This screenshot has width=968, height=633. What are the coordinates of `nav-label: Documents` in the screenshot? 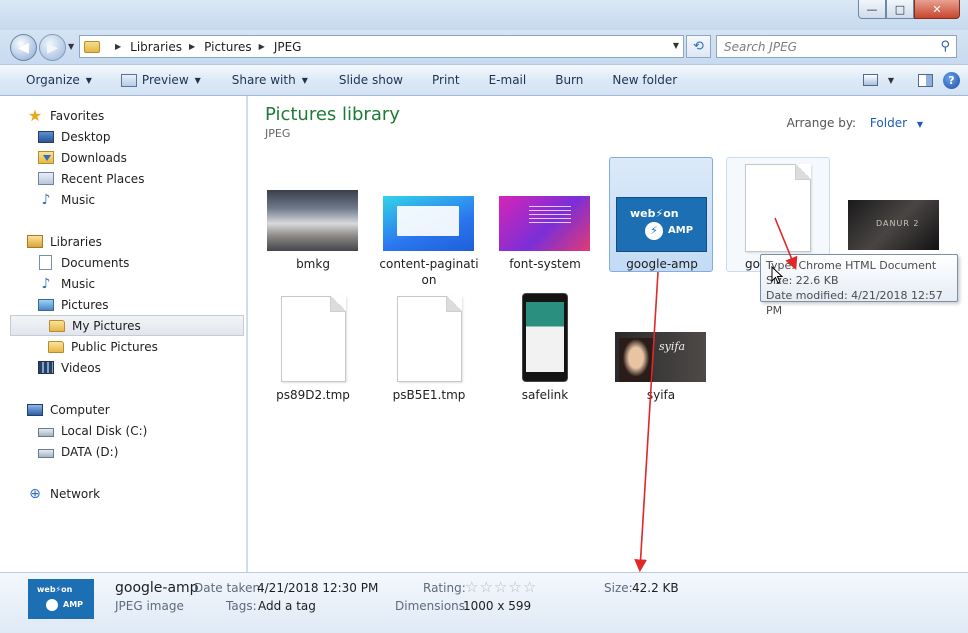 It's located at (95, 262).